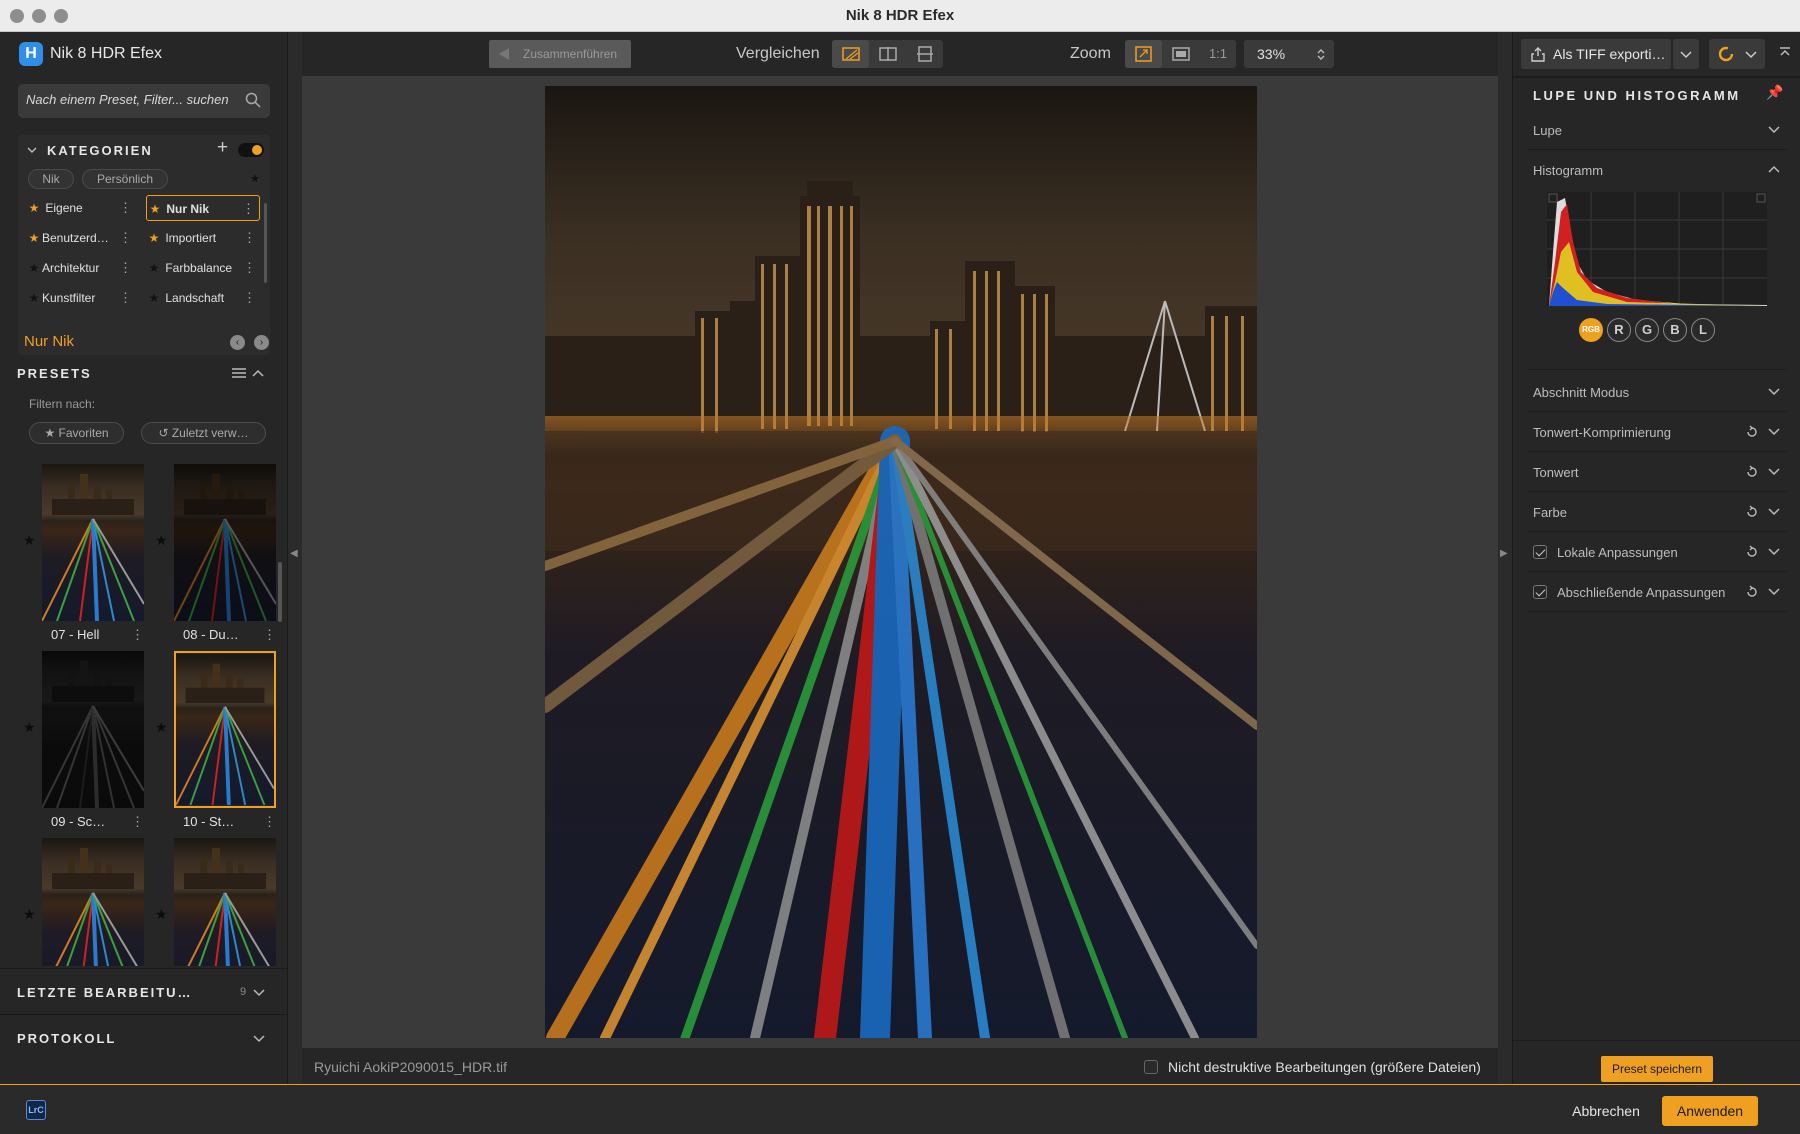  Describe the element at coordinates (1737, 54) in the screenshot. I see `processing-menu` at that location.